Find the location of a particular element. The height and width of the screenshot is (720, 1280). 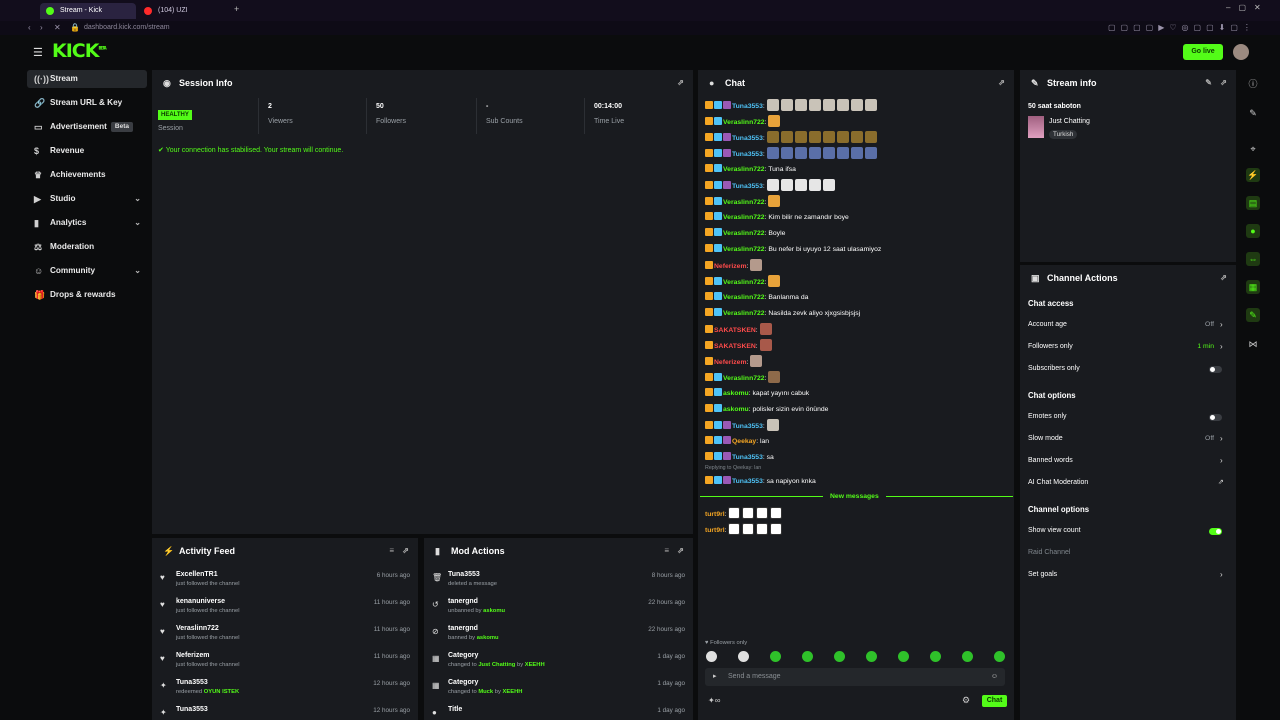

setting-raid-channel: Raid Channel is located at coordinates (1049, 552).